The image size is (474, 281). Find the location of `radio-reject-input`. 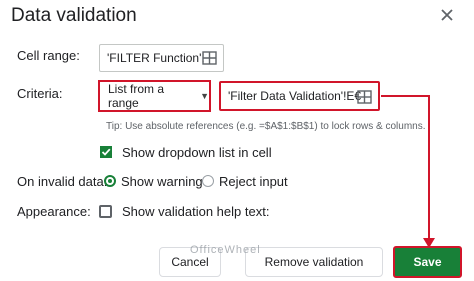

radio-reject-input is located at coordinates (208, 181).